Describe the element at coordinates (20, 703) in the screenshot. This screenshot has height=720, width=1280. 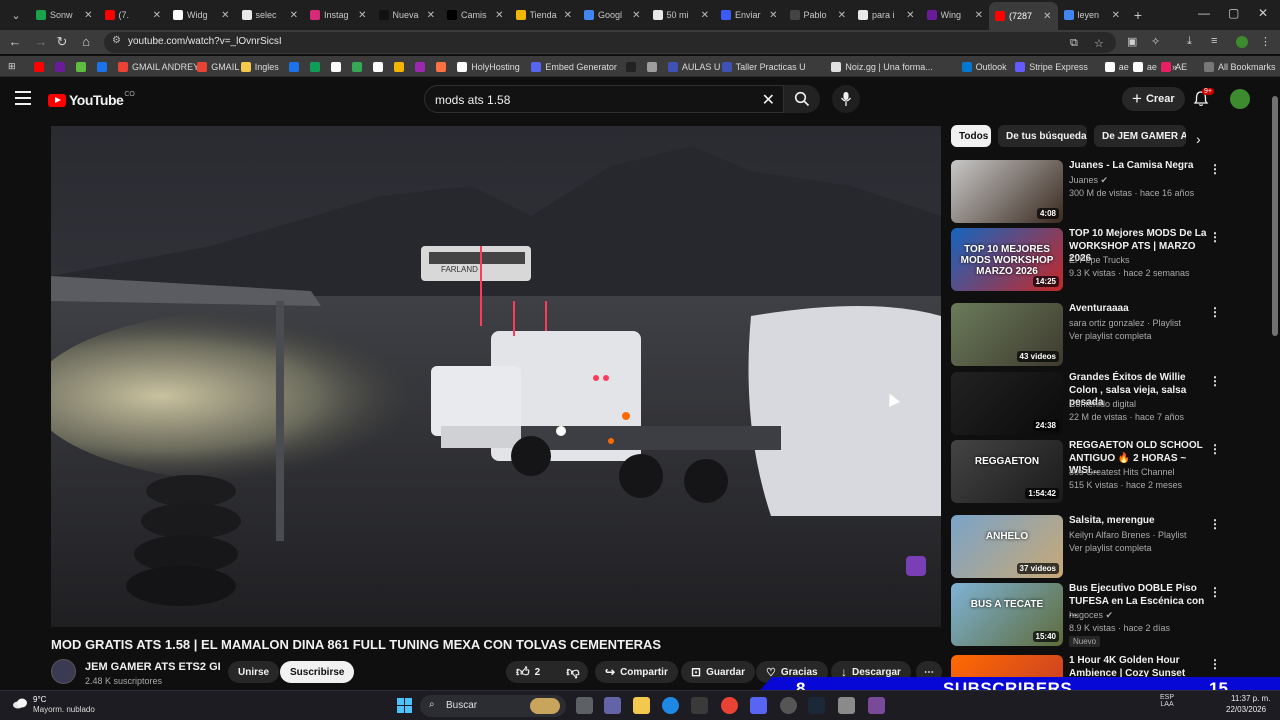
I see `cloud-weather-icon` at that location.